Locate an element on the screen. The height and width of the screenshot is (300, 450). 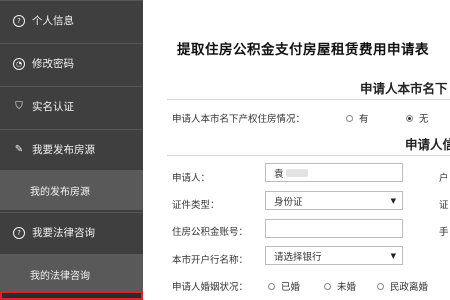
redacted-text is located at coordinates (296, 172).